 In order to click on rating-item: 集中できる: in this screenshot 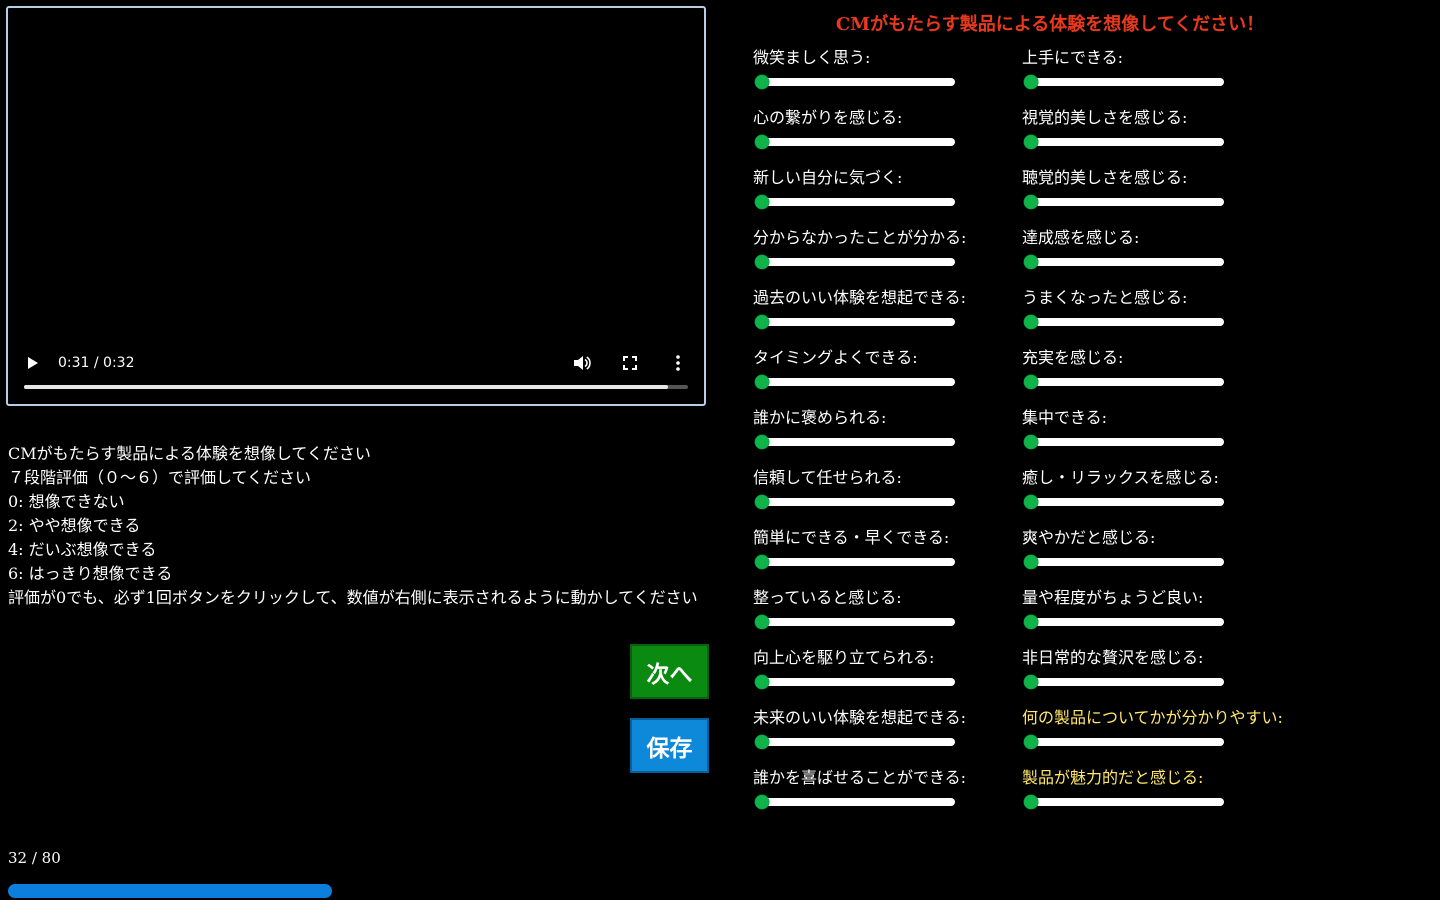, I will do `click(1157, 428)`.